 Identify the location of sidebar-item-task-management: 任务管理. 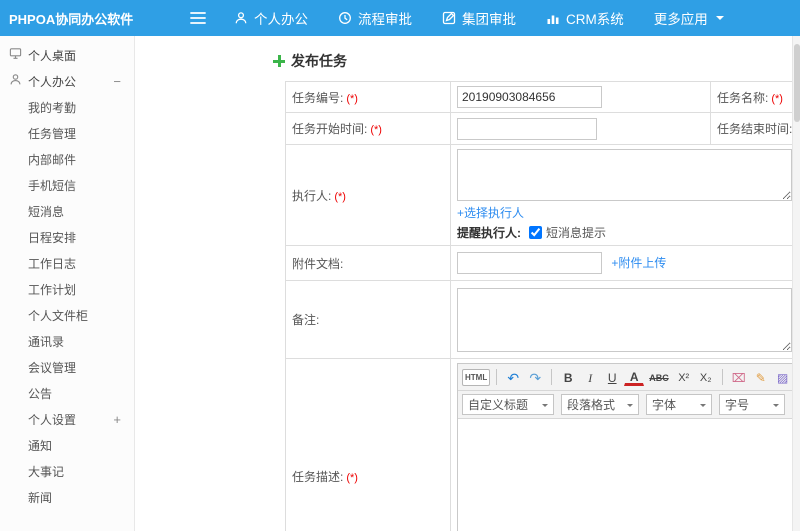
(67, 133).